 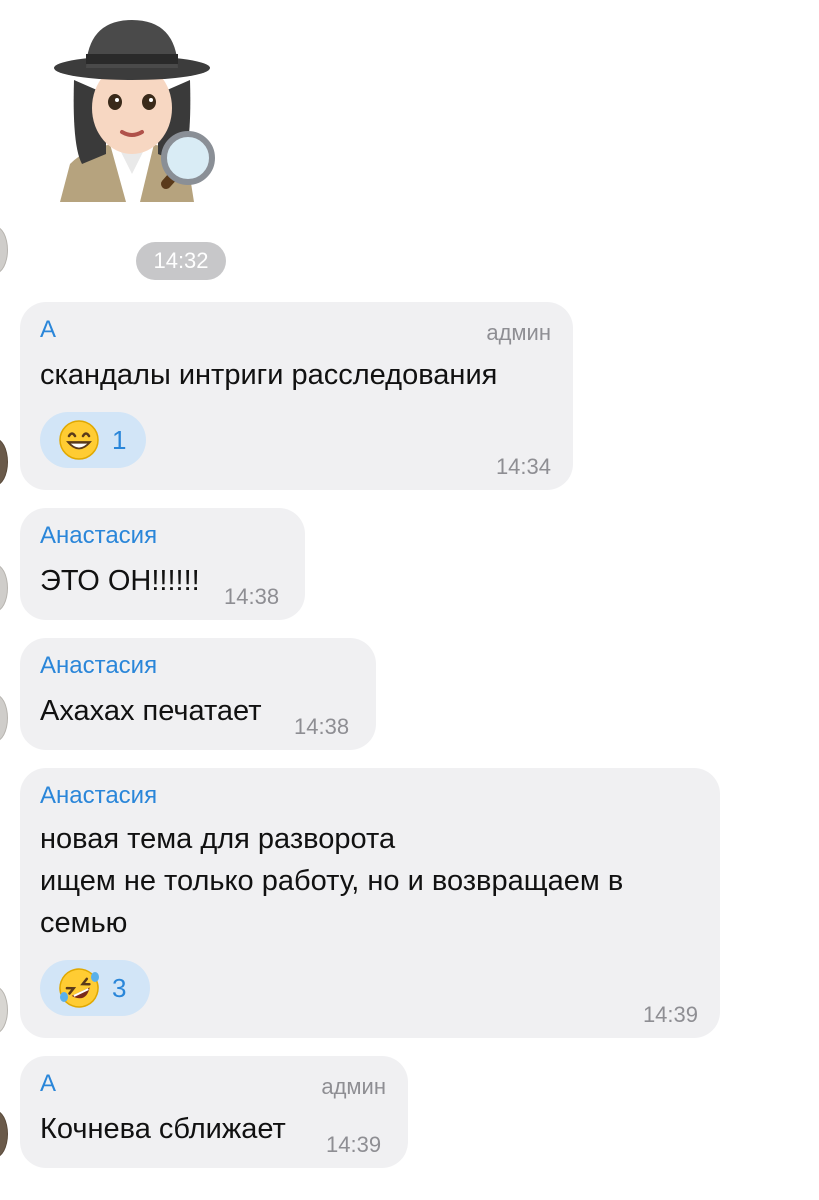 What do you see at coordinates (119, 987) in the screenshot?
I see `reaction-count: 3` at bounding box center [119, 987].